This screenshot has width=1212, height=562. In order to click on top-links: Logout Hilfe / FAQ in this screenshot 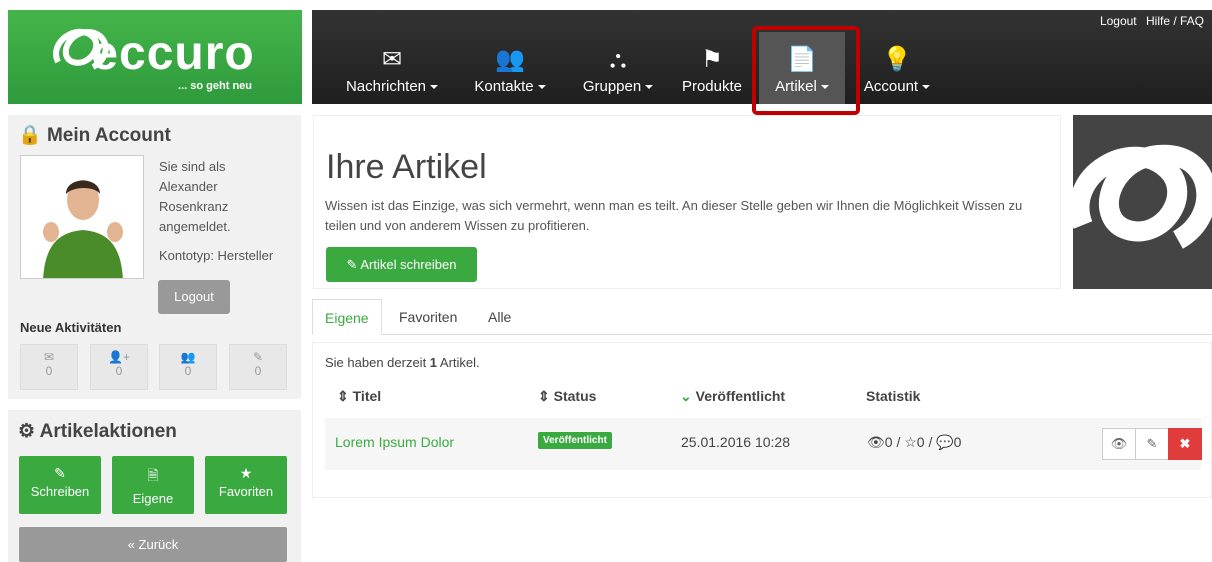, I will do `click(1149, 21)`.